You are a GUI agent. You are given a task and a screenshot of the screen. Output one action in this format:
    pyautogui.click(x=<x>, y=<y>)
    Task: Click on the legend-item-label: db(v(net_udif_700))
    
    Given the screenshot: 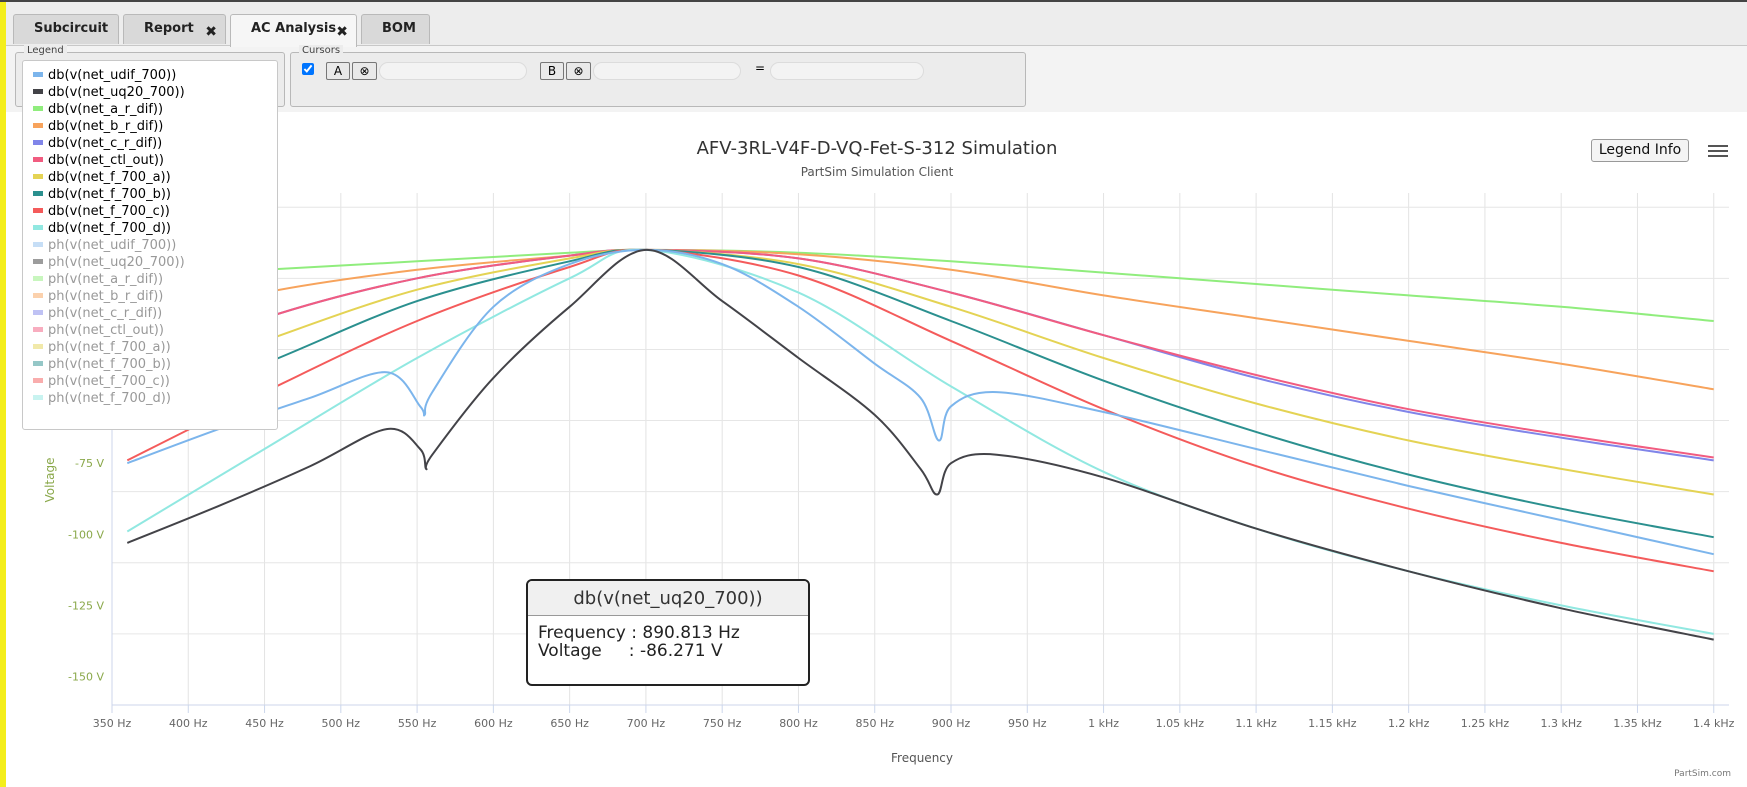 What is the action you would take?
    pyautogui.click(x=112, y=75)
    